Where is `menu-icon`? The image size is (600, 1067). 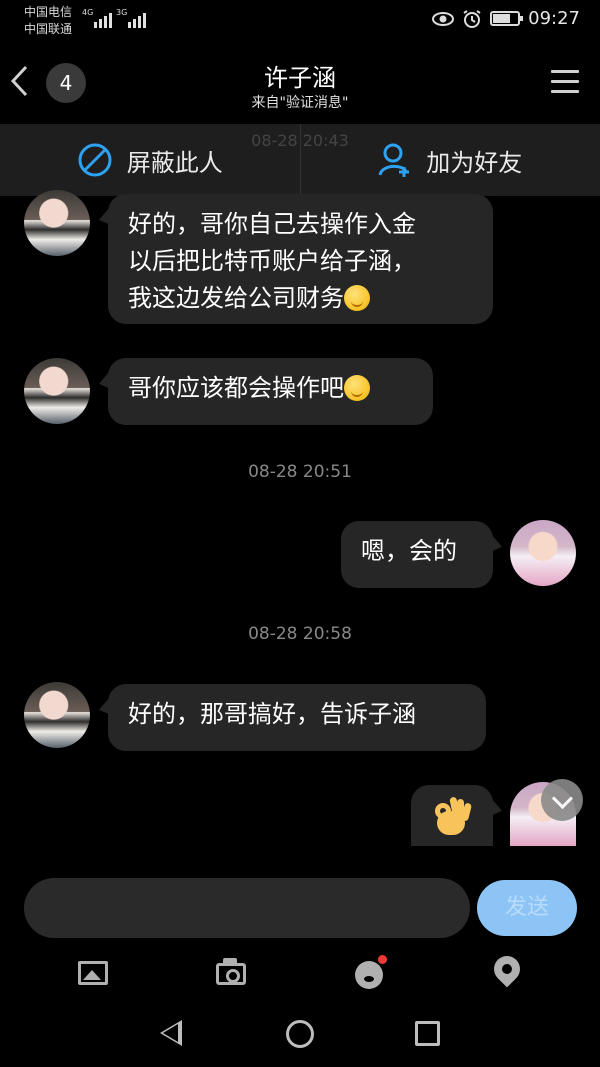 menu-icon is located at coordinates (565, 81).